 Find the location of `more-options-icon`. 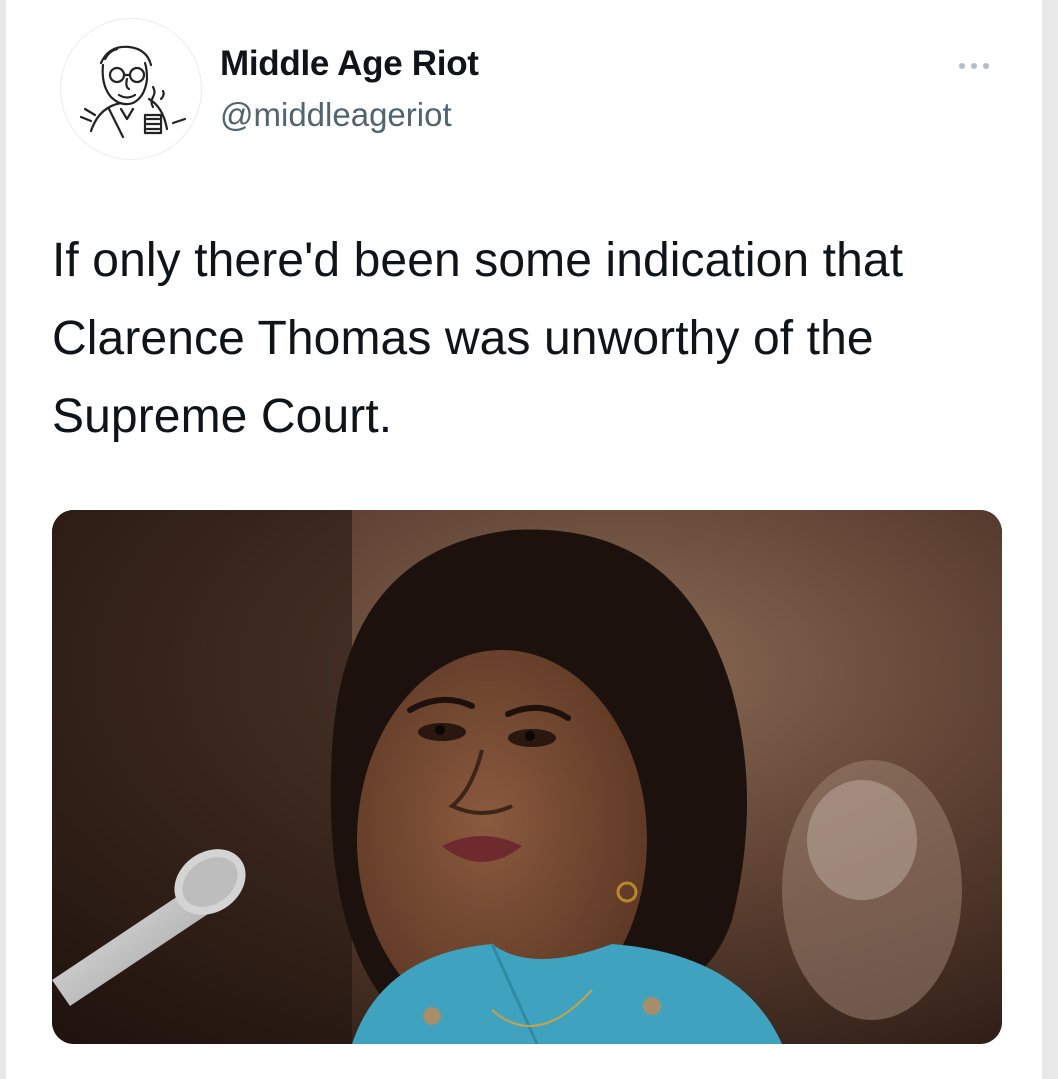

more-options-icon is located at coordinates (974, 66).